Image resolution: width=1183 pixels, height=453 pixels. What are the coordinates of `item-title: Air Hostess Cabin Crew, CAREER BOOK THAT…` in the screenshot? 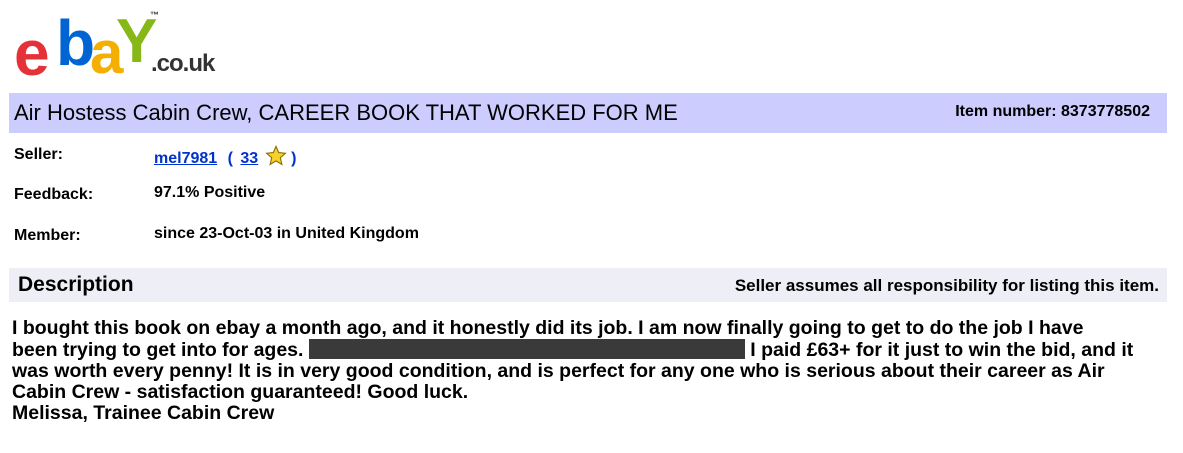 It's located at (346, 112).